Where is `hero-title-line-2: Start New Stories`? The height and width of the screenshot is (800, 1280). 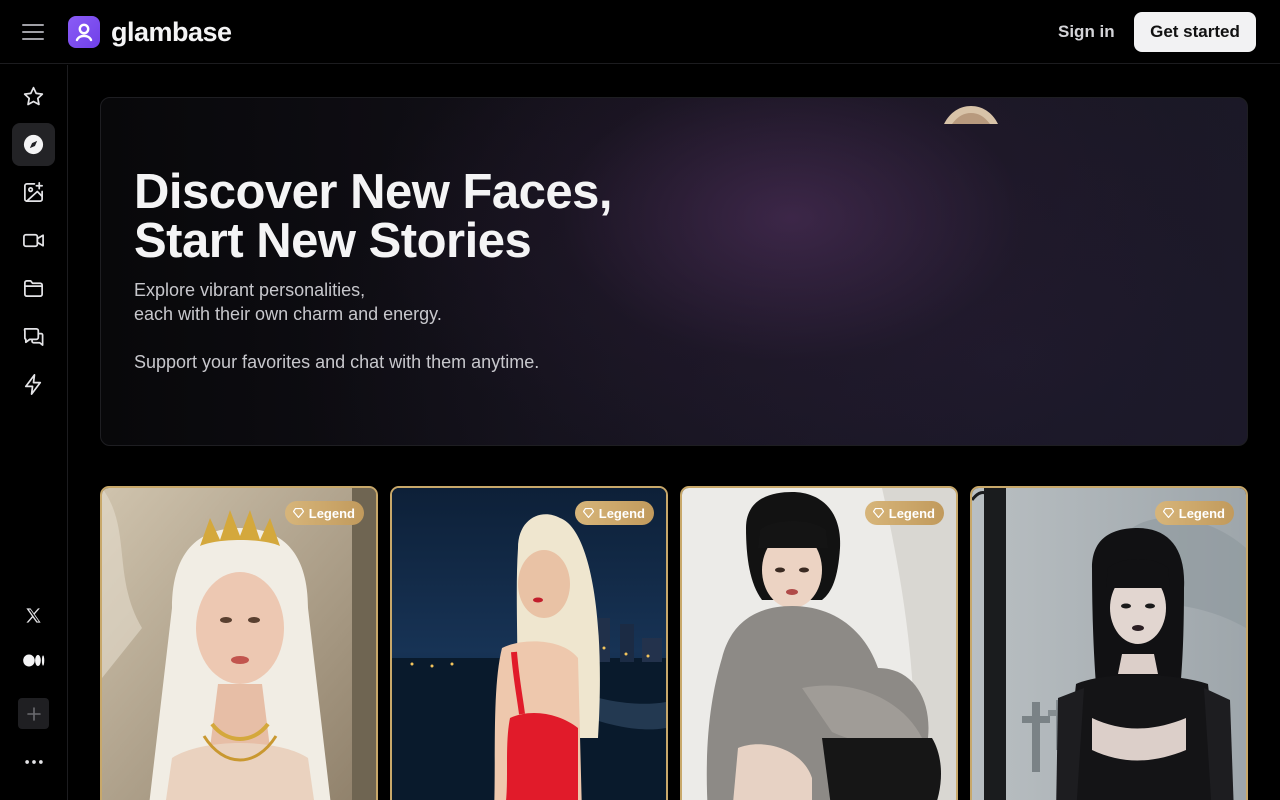 hero-title-line-2: Start New Stories is located at coordinates (333, 241).